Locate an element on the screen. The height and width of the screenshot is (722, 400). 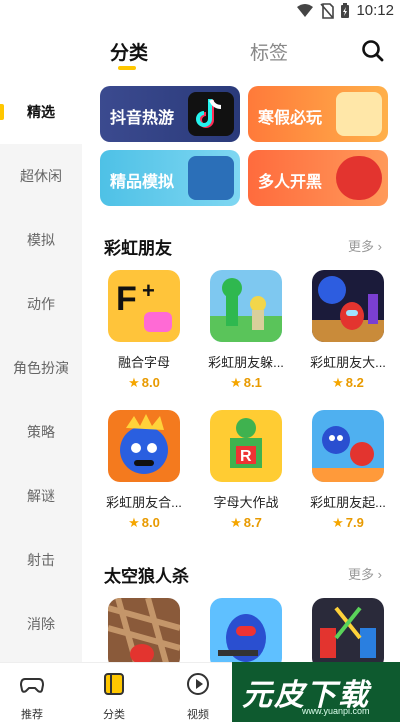
sidebar-item-match: 消除 is located at coordinates (41, 624).